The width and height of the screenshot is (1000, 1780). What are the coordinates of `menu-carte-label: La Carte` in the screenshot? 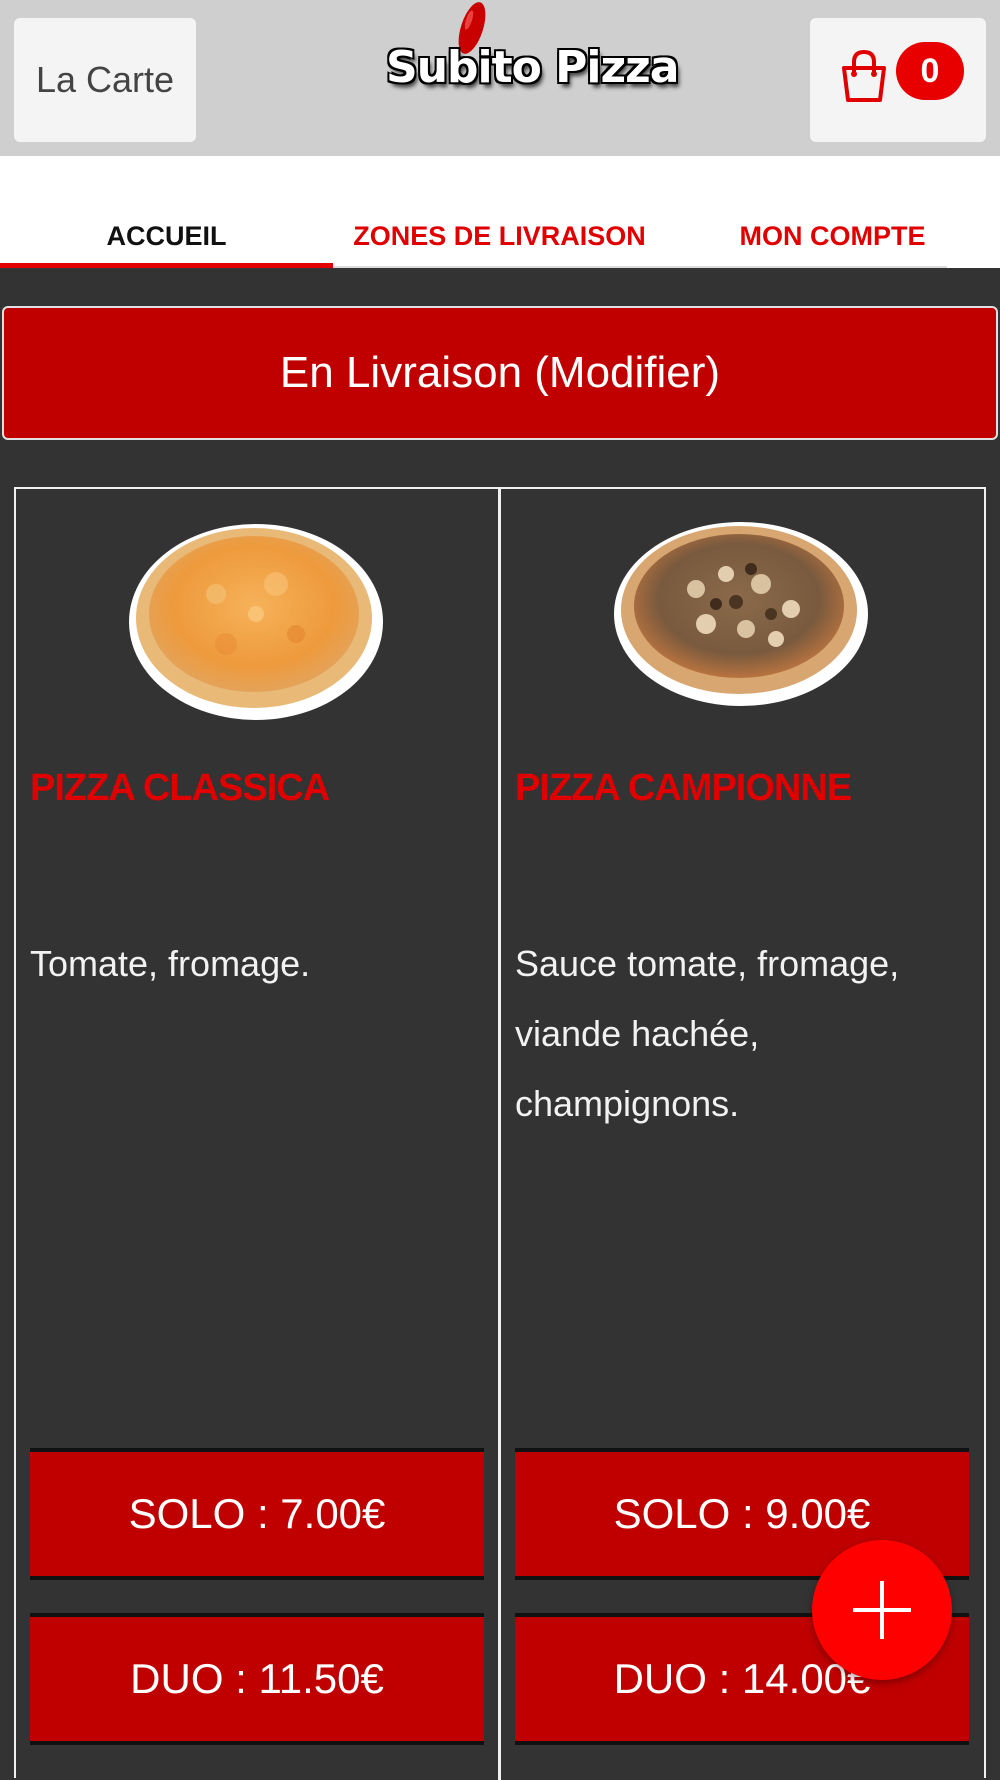 It's located at (105, 79).